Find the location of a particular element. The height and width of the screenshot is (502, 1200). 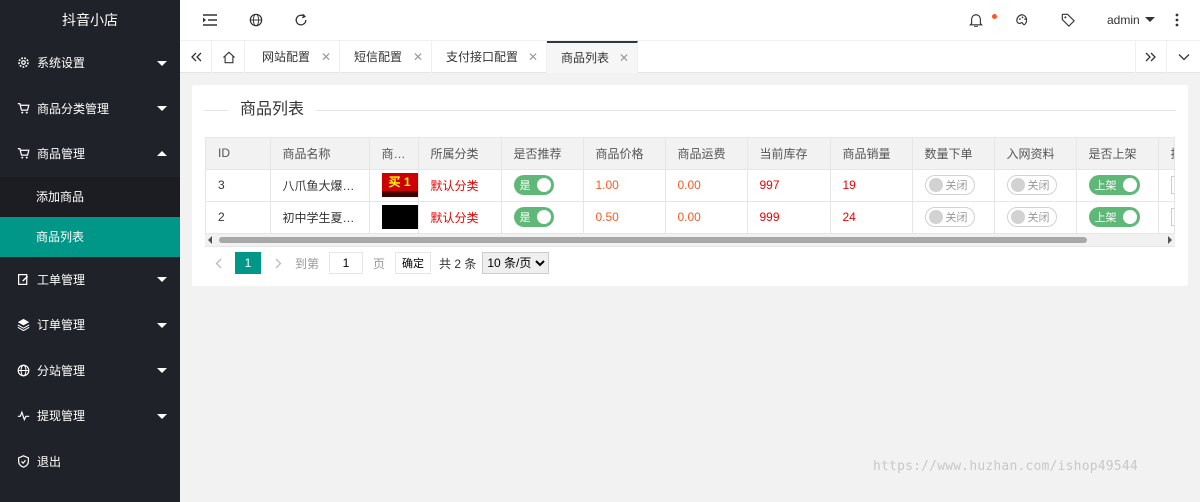

tabs-scroll-right-button is located at coordinates (1151, 57).